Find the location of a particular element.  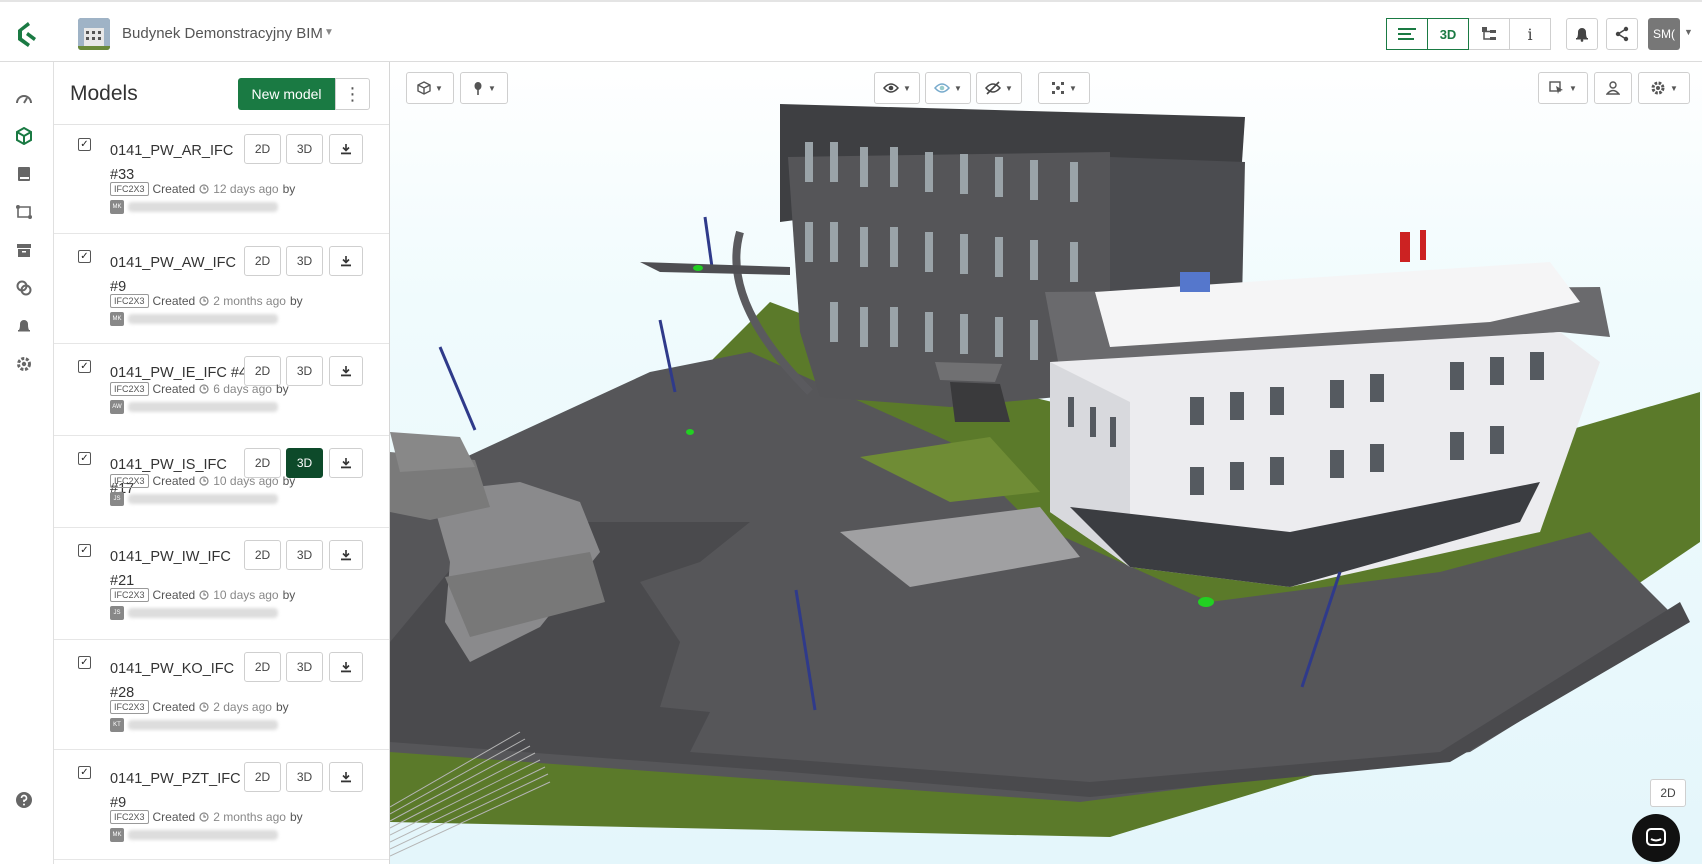

person-icon is located at coordinates (1613, 88).